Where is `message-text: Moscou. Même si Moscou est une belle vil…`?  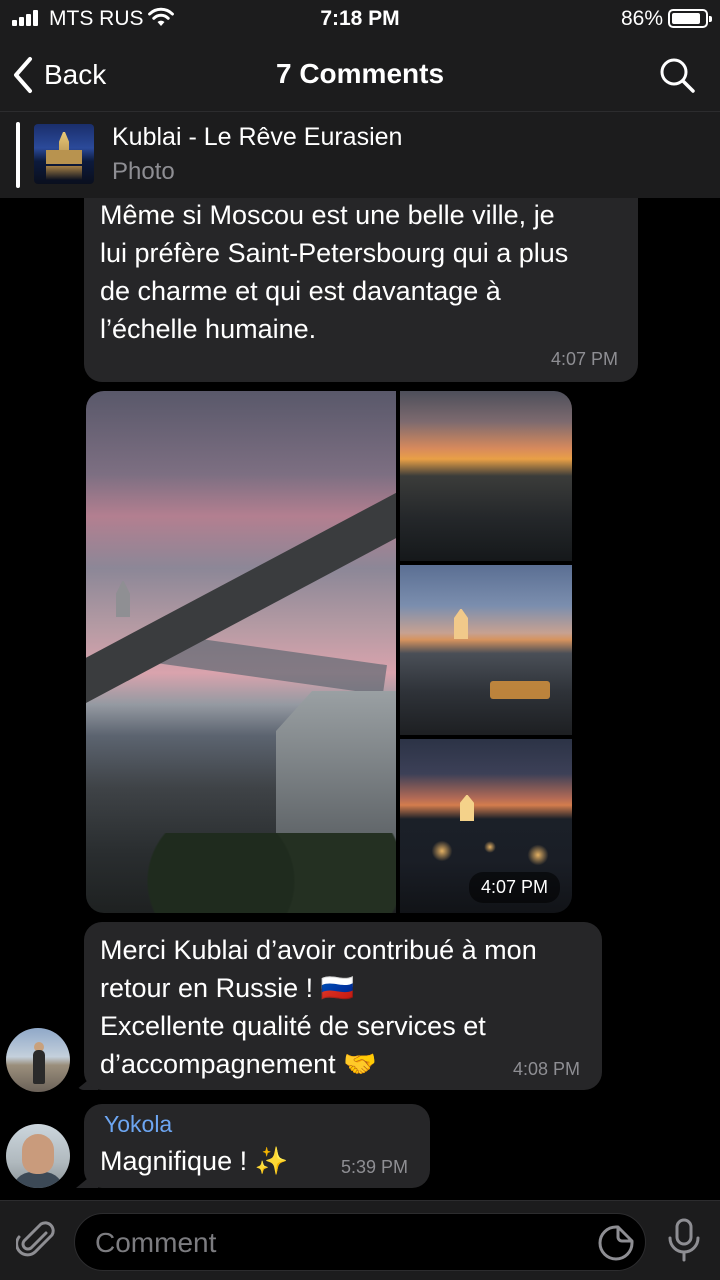
message-text: Moscou. Même si Moscou est une belle vil… is located at coordinates (334, 272).